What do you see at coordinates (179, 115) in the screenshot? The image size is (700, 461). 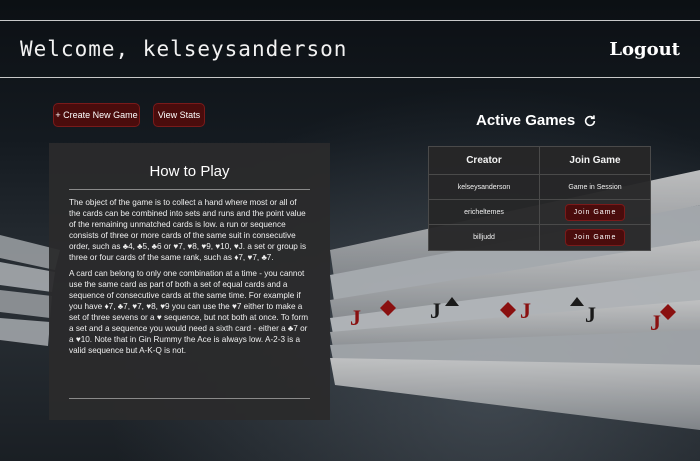 I see `view-stats-button: View Stats` at bounding box center [179, 115].